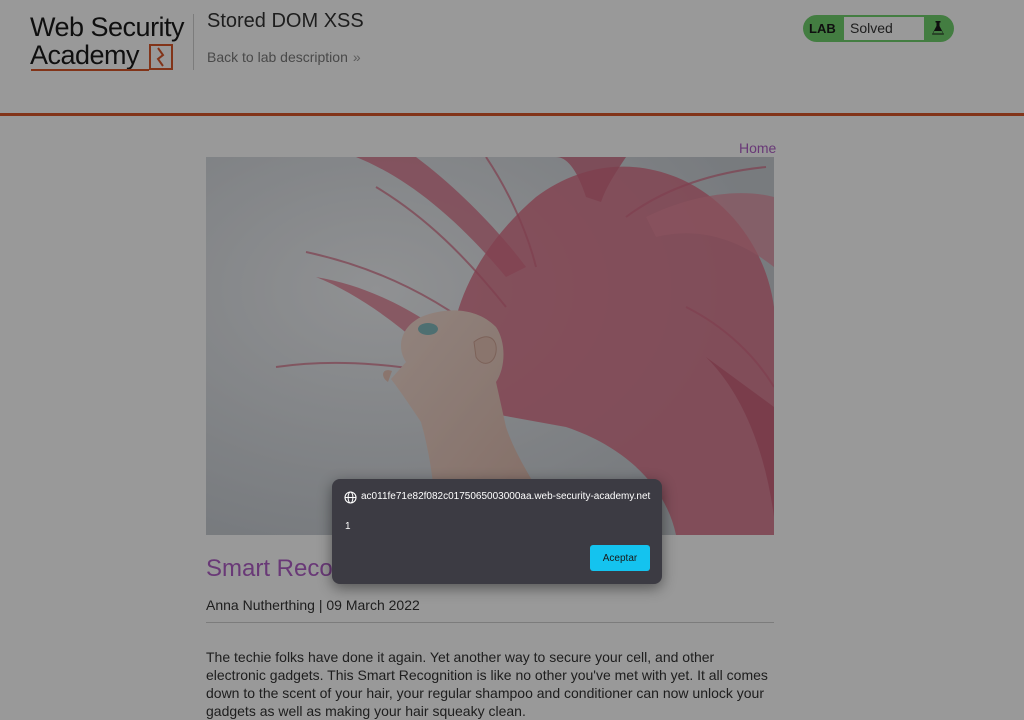  I want to click on alert-accept-button: Aceptar, so click(620, 558).